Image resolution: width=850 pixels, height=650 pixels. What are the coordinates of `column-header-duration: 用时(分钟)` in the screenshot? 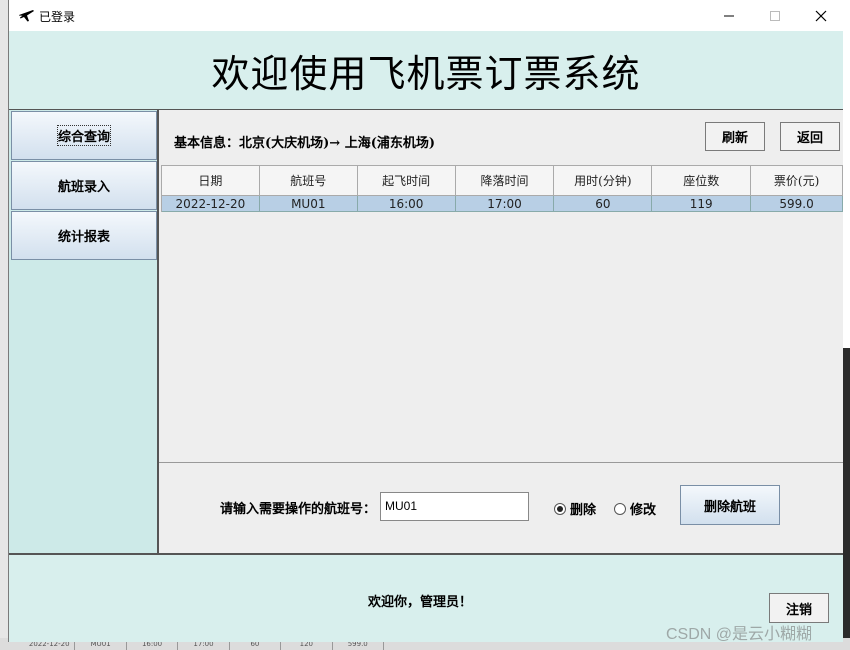 It's located at (603, 180).